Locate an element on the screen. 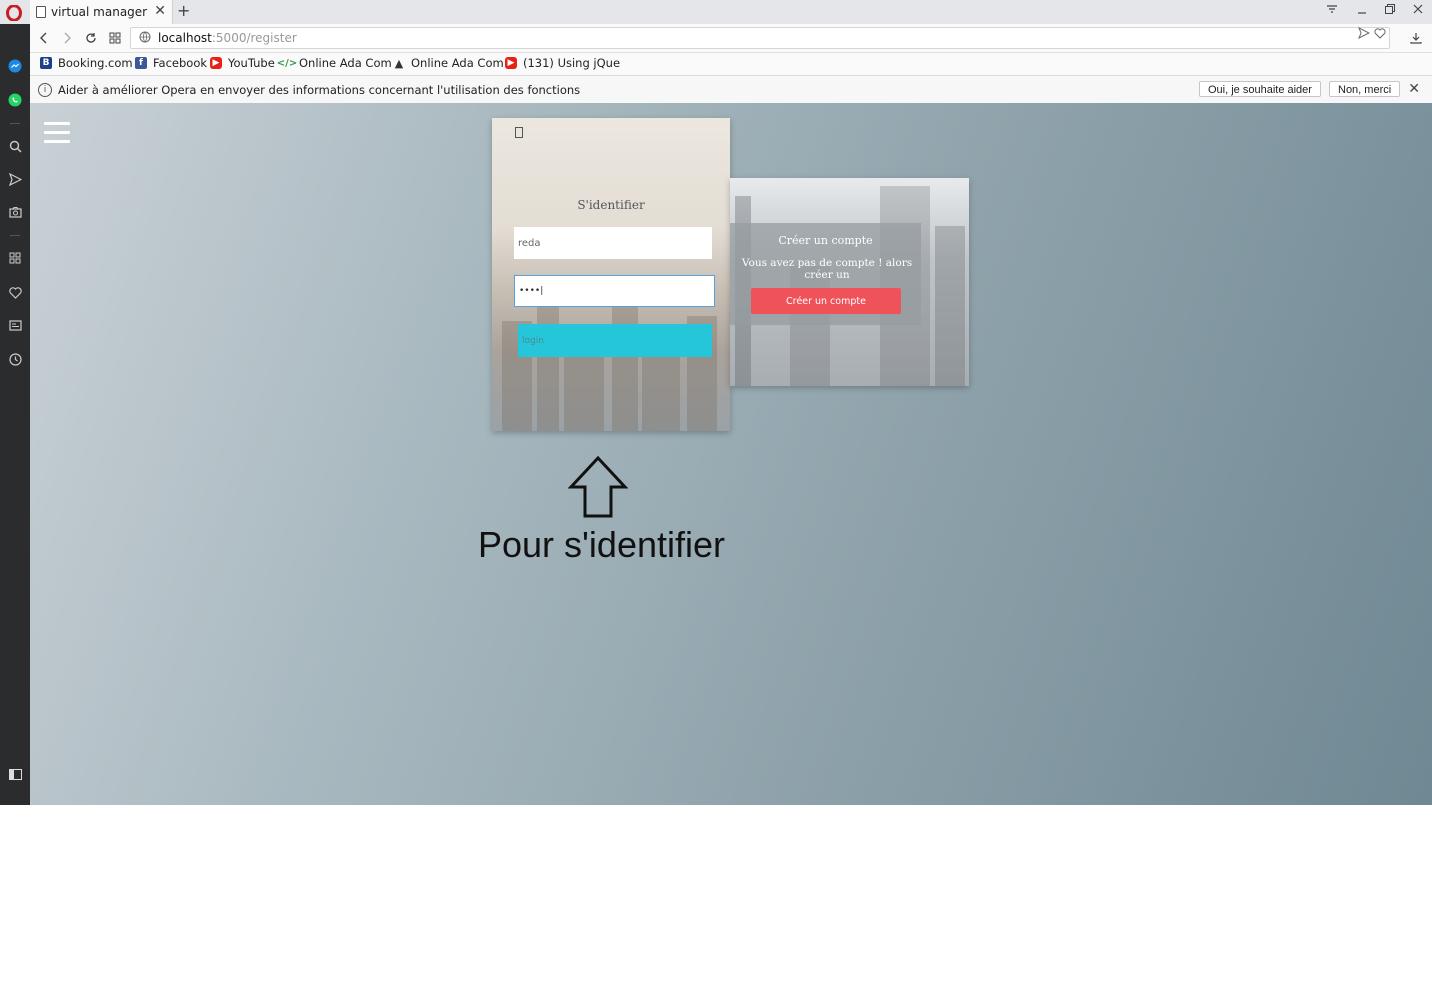 This screenshot has height=1000, width=1432. info-icon: i is located at coordinates (45, 90).